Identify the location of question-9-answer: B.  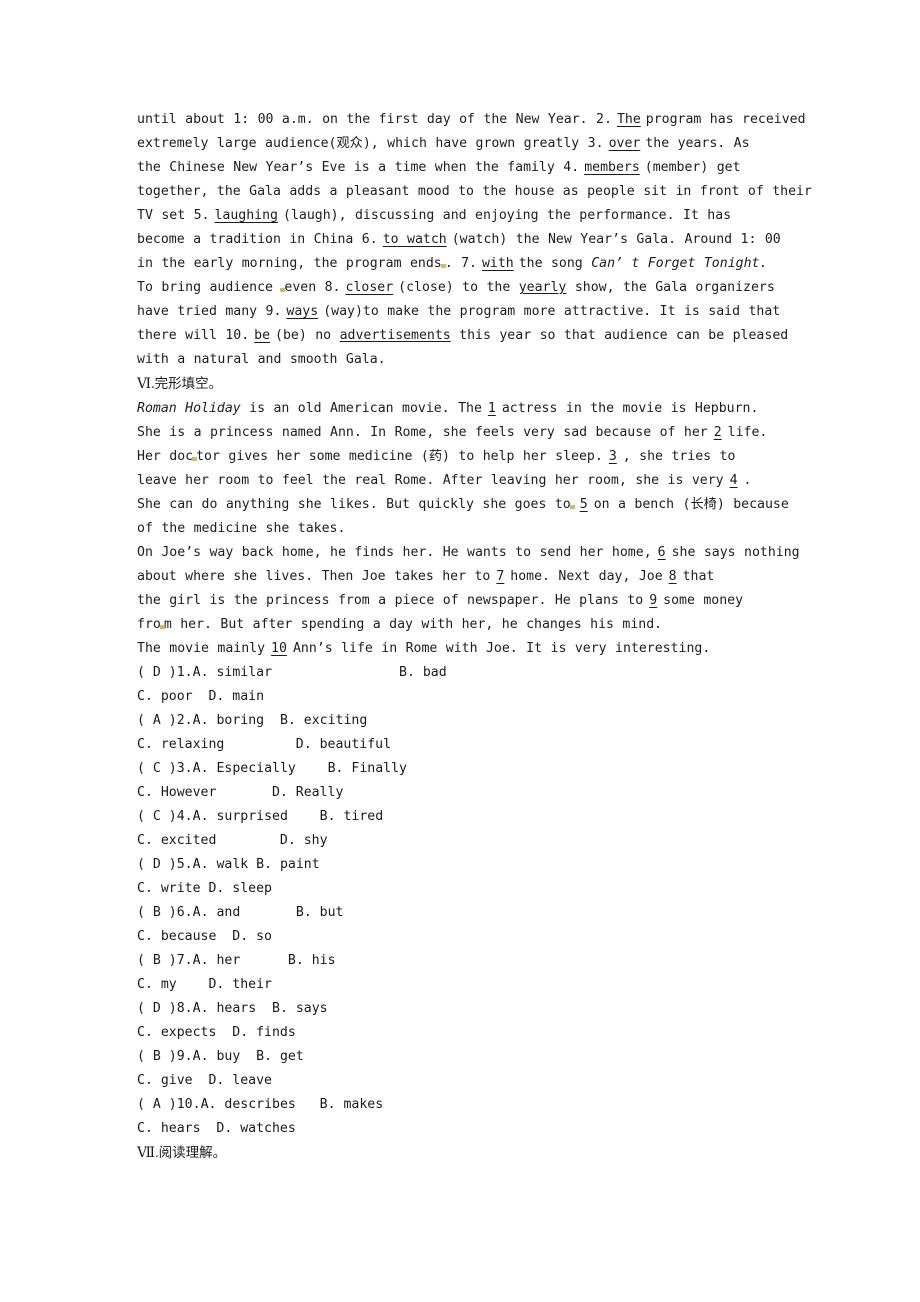
(156, 1056).